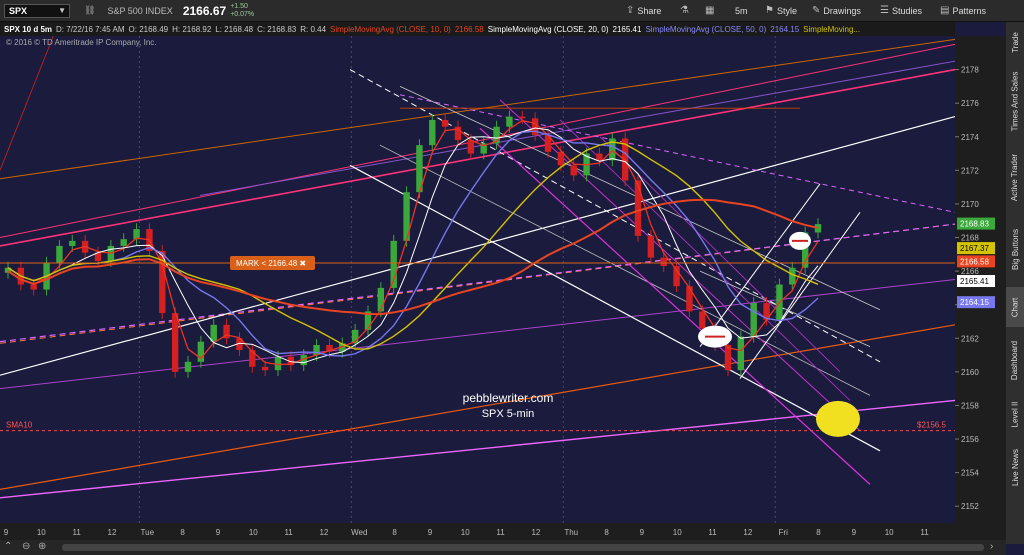  Describe the element at coordinates (1015, 307) in the screenshot. I see `tab-chart: Chart` at that location.